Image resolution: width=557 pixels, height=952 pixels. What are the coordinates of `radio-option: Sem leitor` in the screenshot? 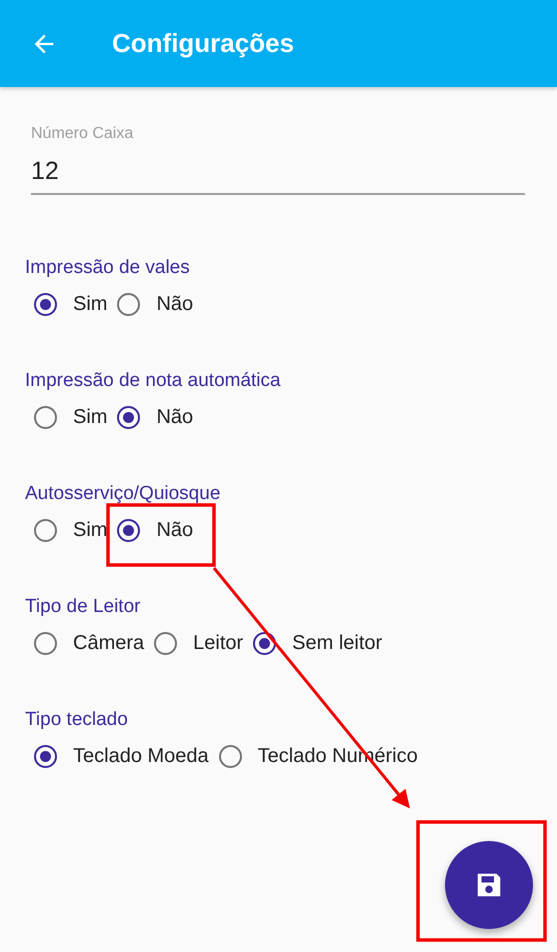 It's located at (317, 643).